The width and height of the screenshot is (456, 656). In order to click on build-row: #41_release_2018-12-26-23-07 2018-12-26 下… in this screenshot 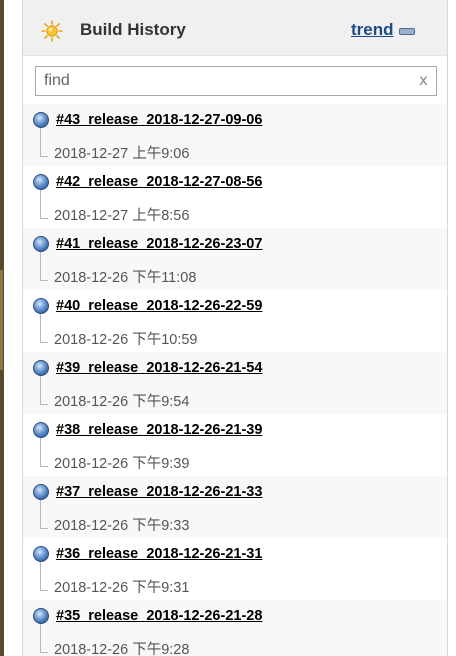, I will do `click(235, 259)`.